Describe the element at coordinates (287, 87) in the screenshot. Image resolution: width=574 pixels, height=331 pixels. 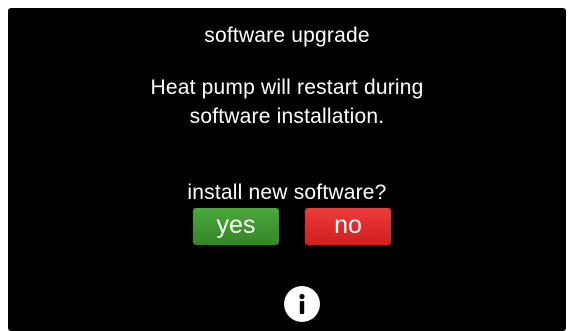
I see `dialog-message-line1: Heat pump will restart during` at that location.